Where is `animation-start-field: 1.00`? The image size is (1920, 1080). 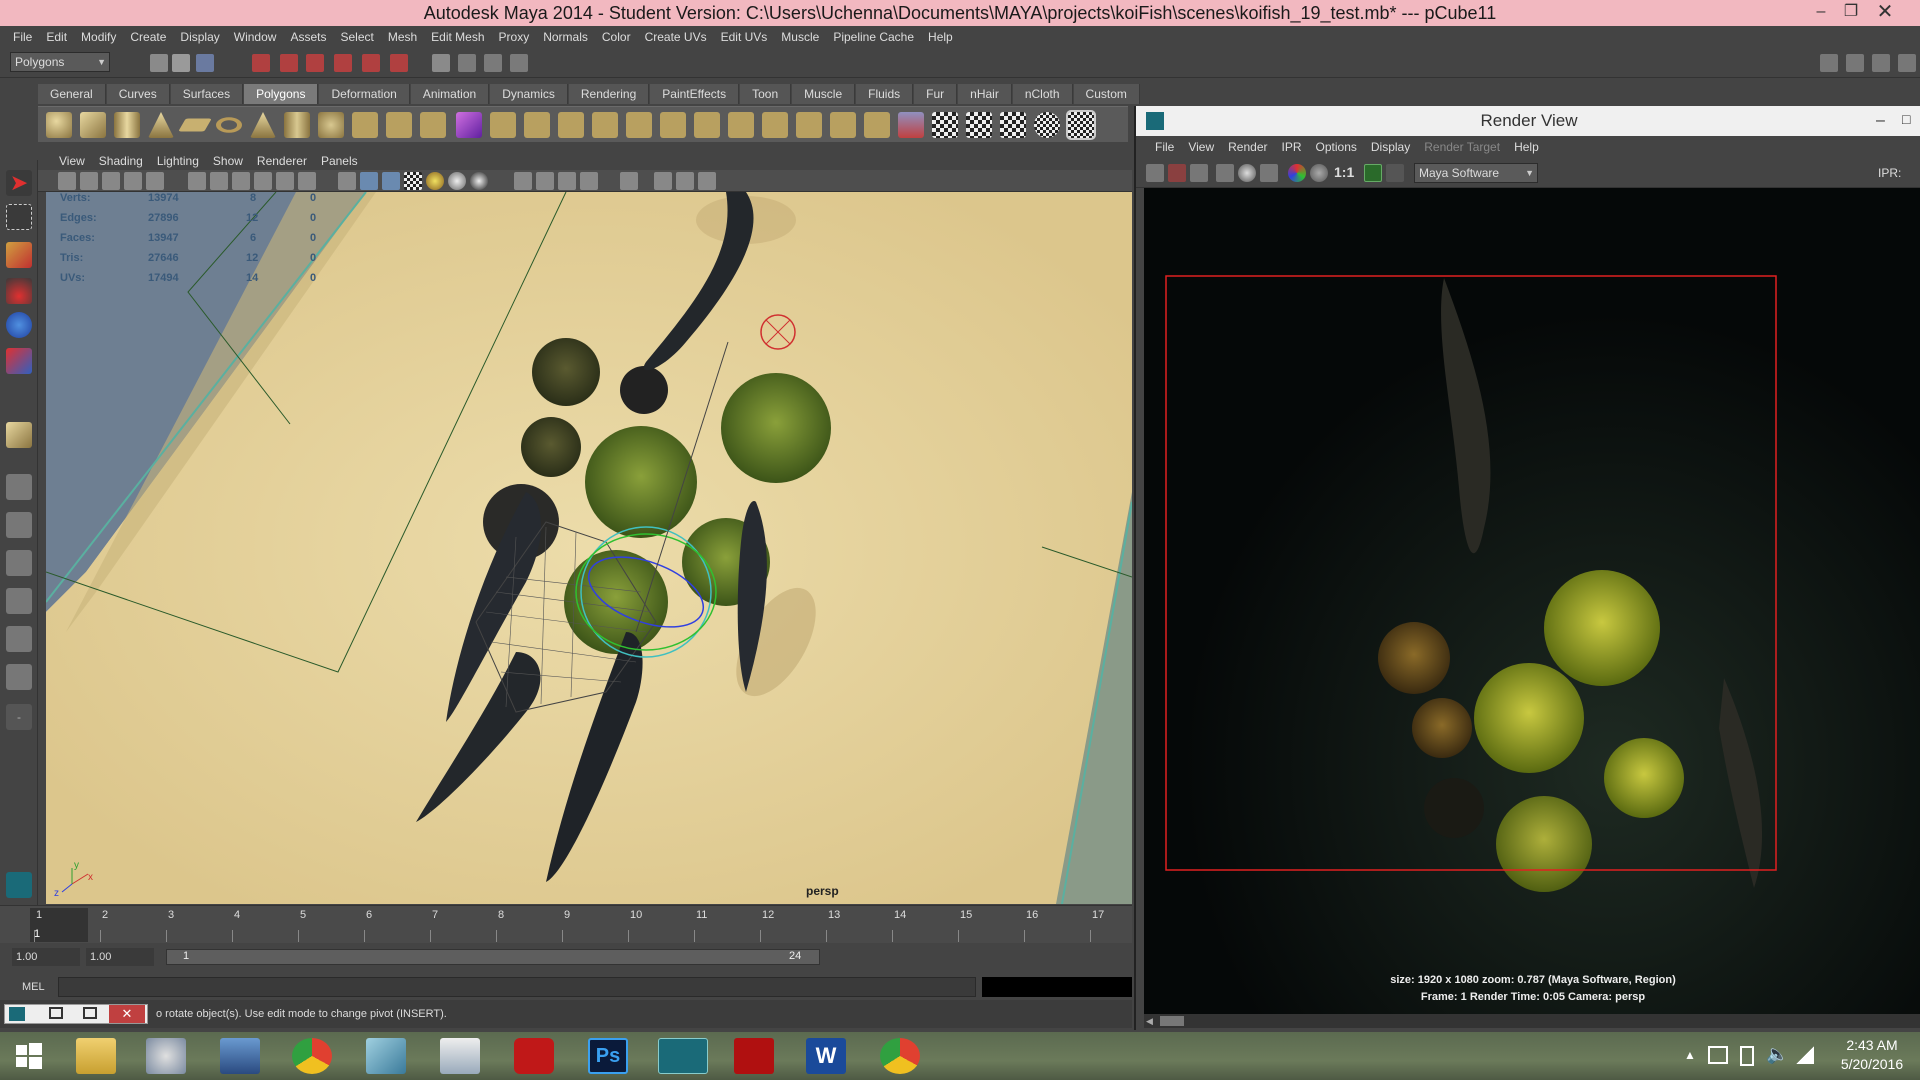 animation-start-field: 1.00 is located at coordinates (46, 957).